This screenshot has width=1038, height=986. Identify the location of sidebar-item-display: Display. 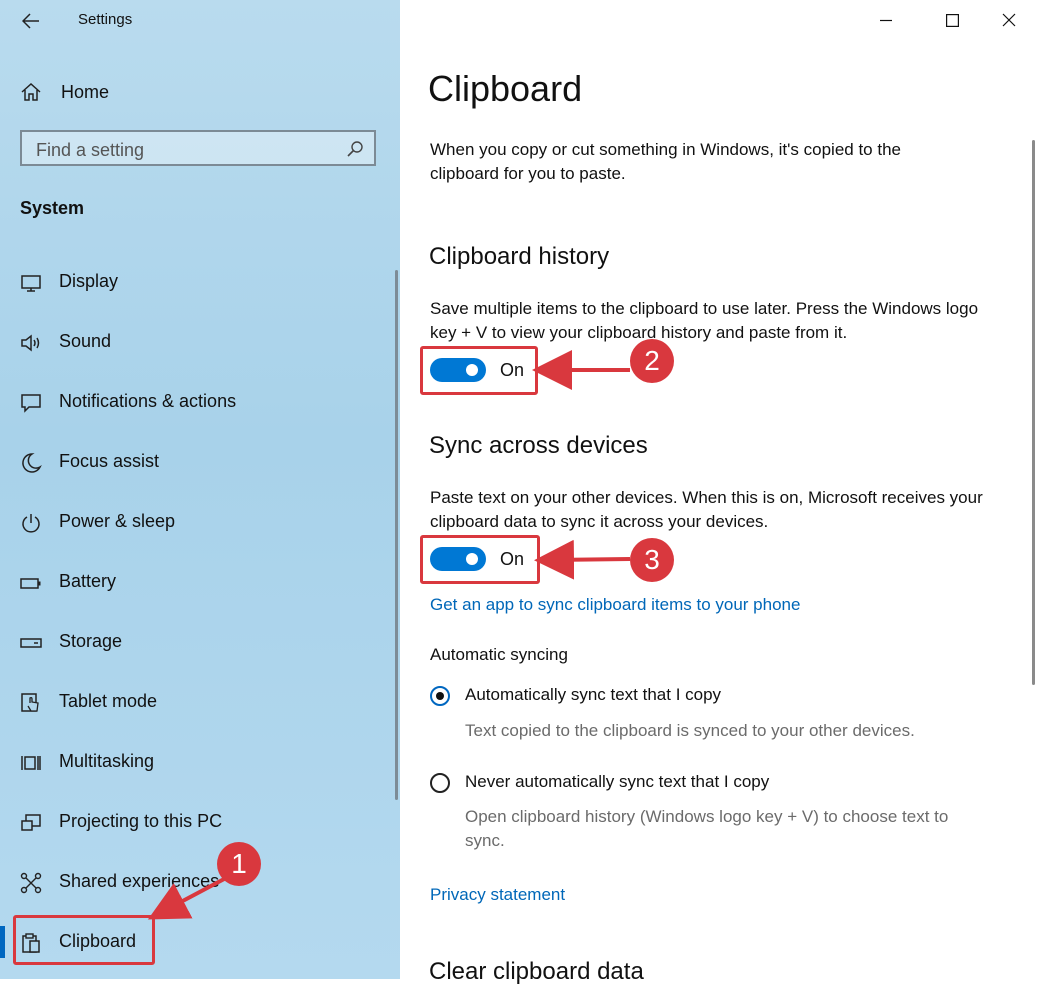
(200, 282).